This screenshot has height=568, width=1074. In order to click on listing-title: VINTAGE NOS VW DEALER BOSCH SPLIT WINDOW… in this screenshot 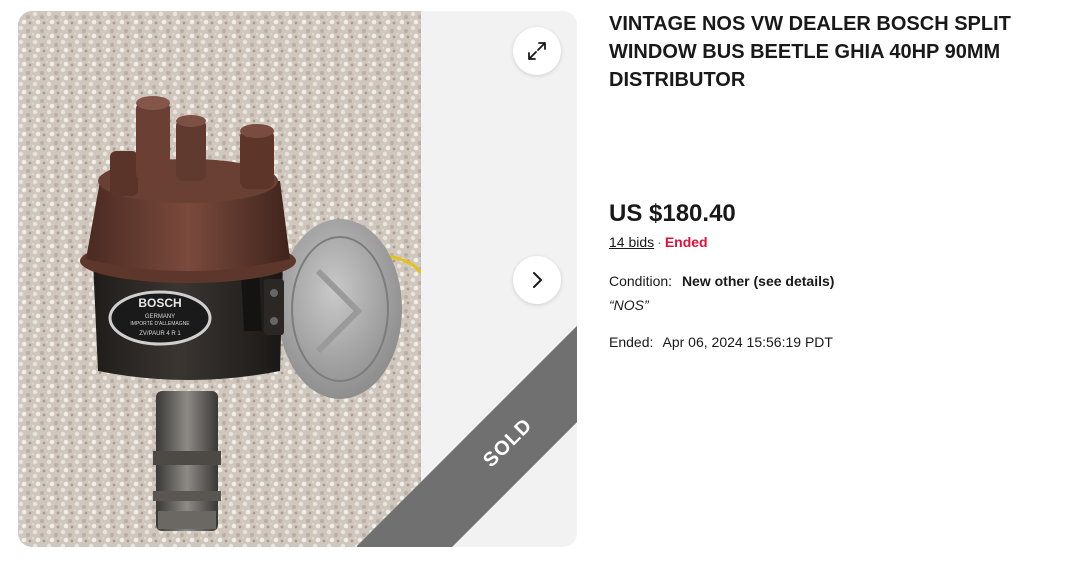, I will do `click(810, 52)`.